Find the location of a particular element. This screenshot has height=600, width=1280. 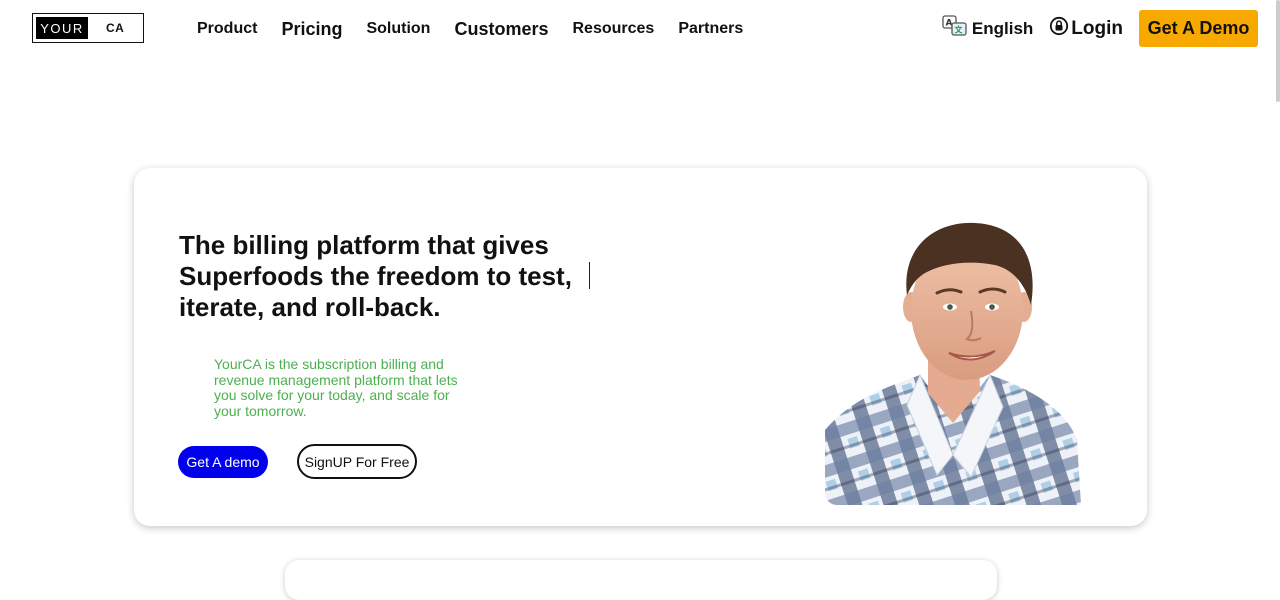

login-button: Login is located at coordinates (1086, 29).